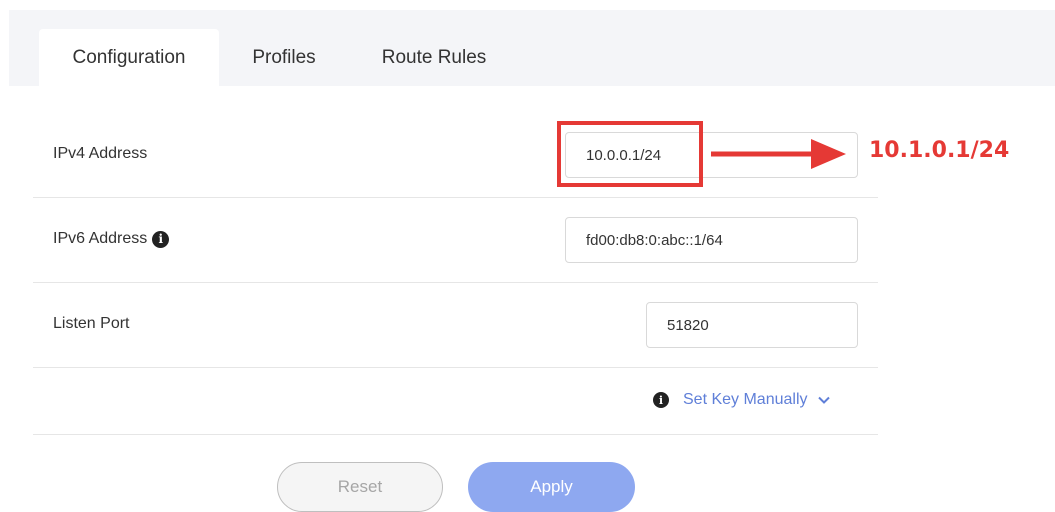 The image size is (1055, 512). Describe the element at coordinates (91, 323) in the screenshot. I see `listen-port-label: Listen Port` at that location.